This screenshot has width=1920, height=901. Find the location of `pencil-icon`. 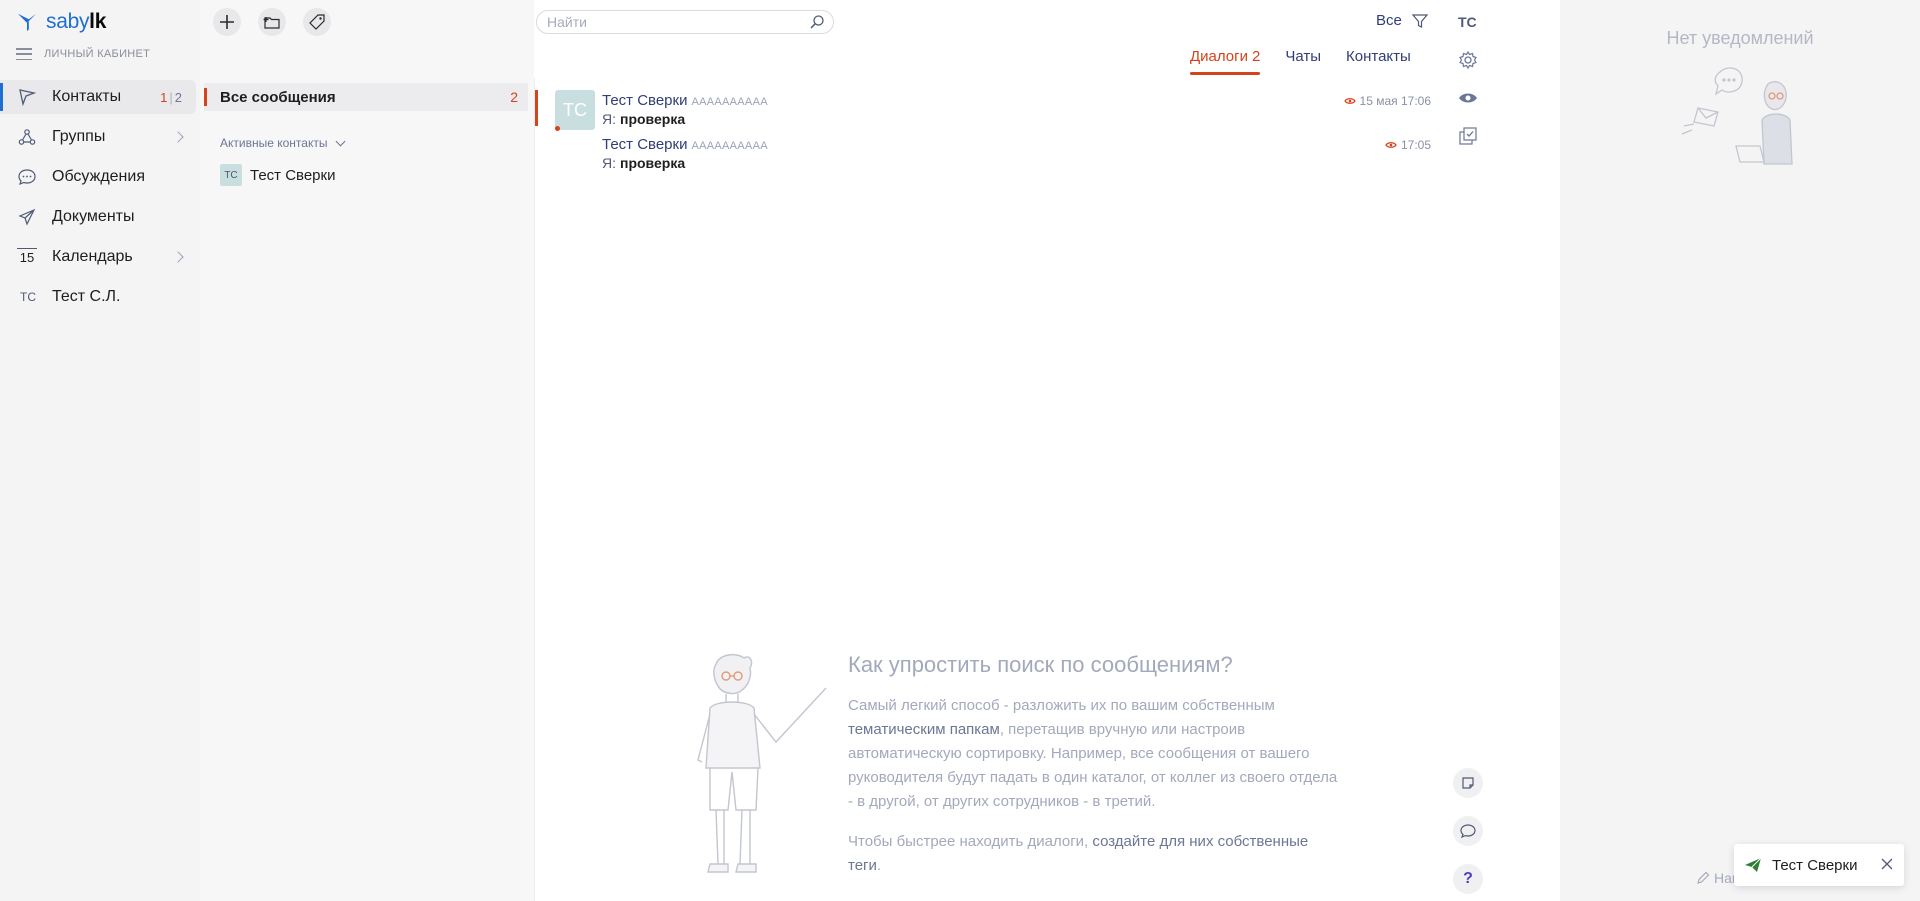

pencil-icon is located at coordinates (1703, 877).